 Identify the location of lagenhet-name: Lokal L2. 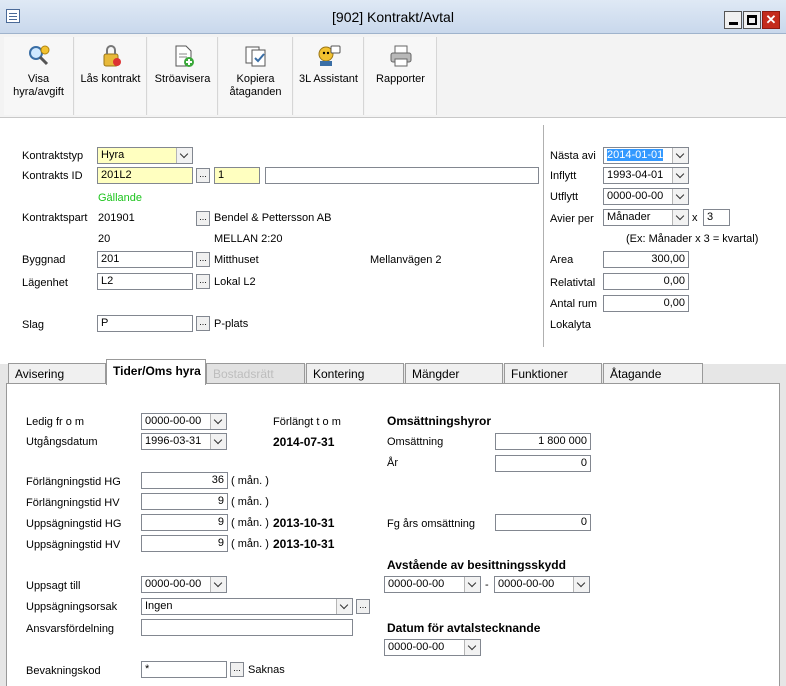
(235, 282).